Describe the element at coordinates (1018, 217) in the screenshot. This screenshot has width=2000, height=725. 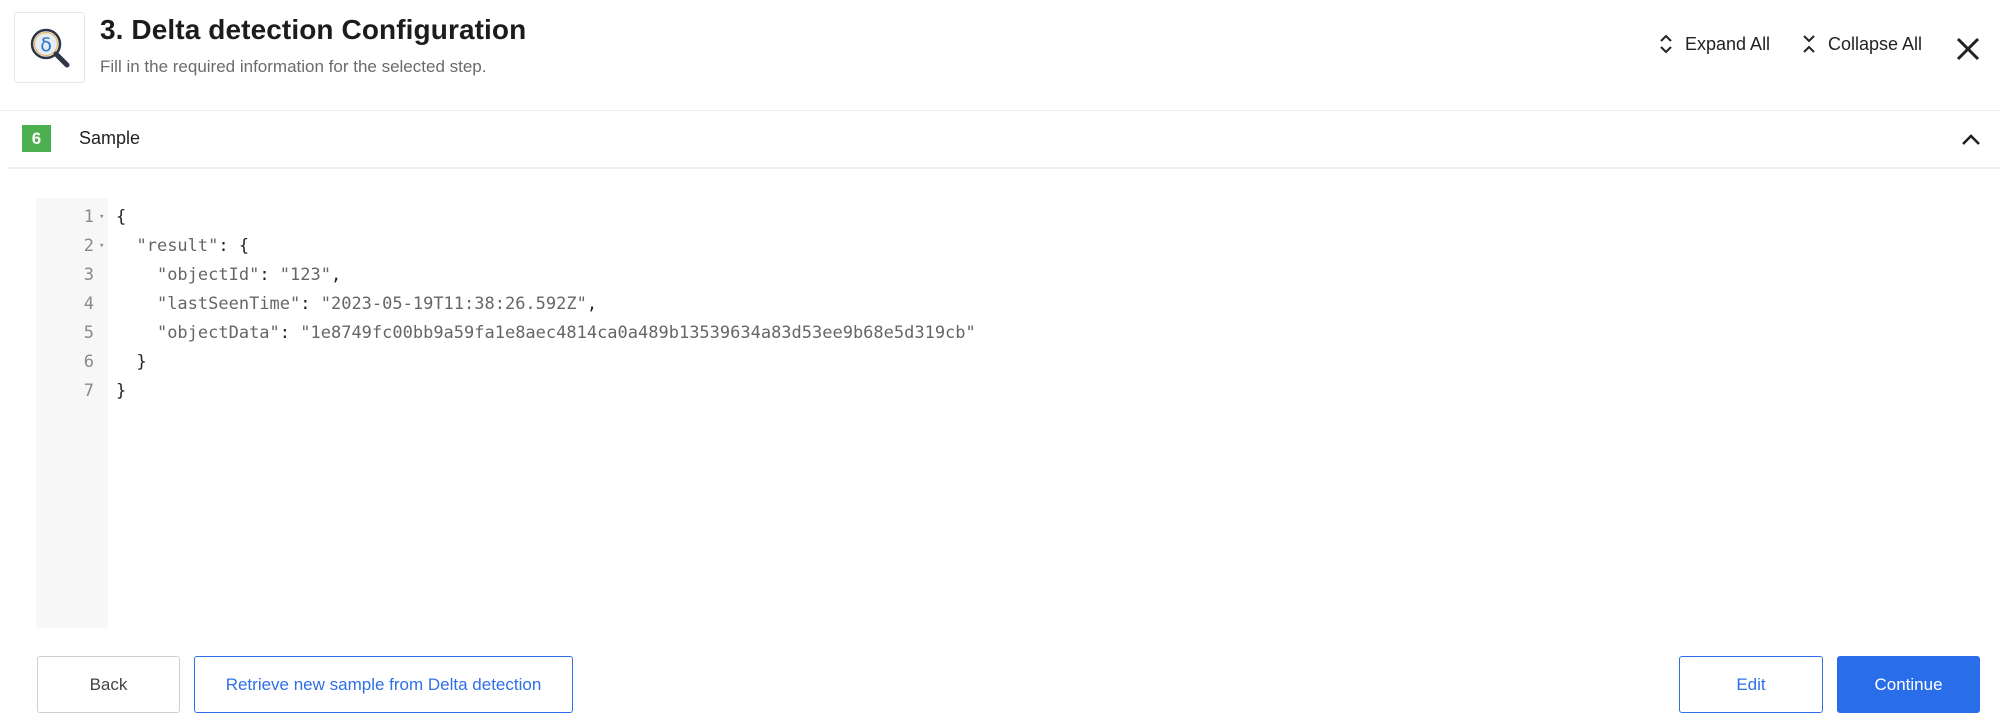
I see `code-line: 1 ▾ {` at that location.